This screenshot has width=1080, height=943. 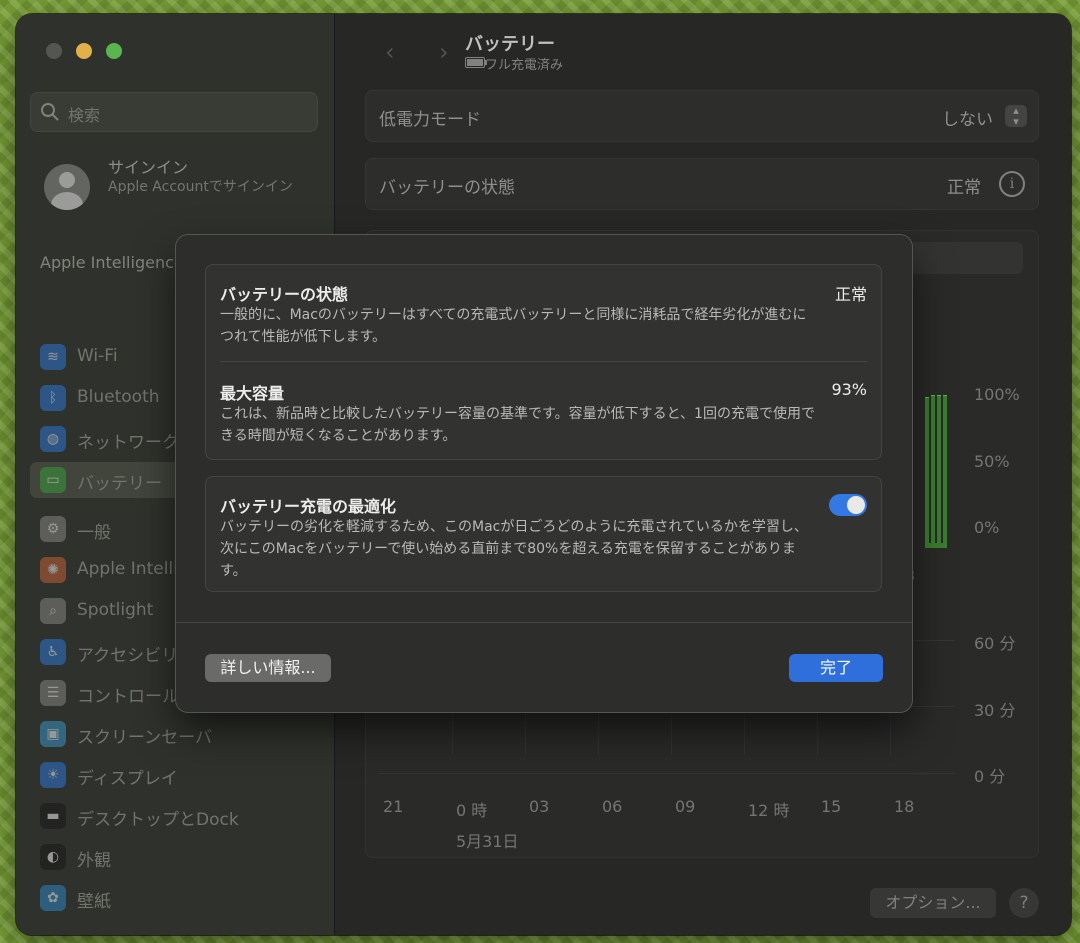 What do you see at coordinates (252, 393) in the screenshot?
I see `capacity-title: 最大容量` at bounding box center [252, 393].